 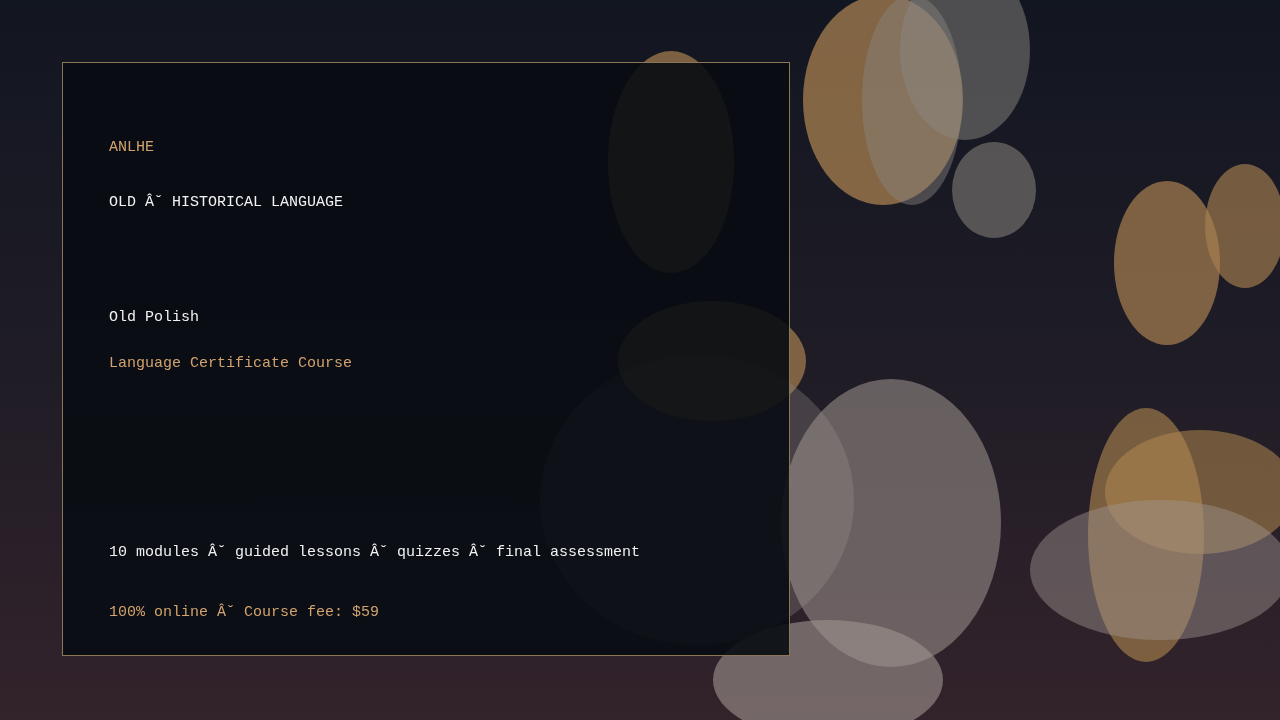 What do you see at coordinates (231, 364) in the screenshot?
I see `course-subtitle: Language Certificate Course` at bounding box center [231, 364].